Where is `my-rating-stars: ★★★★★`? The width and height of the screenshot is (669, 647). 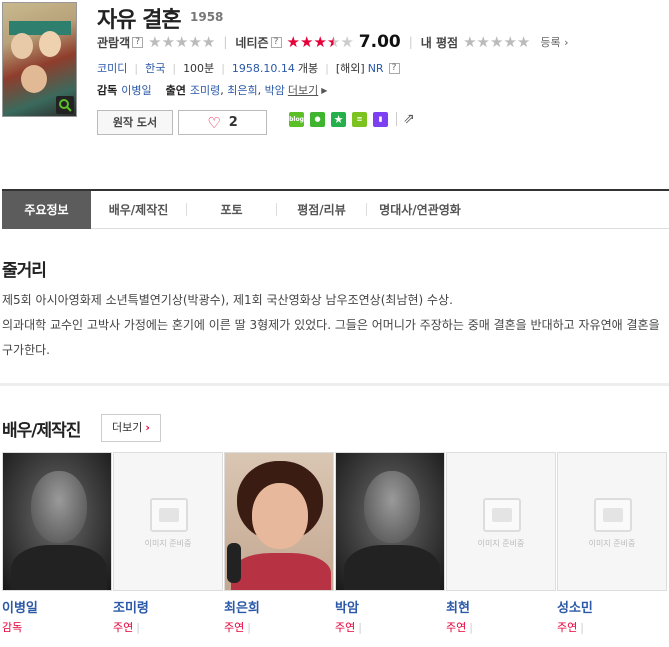
my-rating-stars: ★★★★★ is located at coordinates (496, 42).